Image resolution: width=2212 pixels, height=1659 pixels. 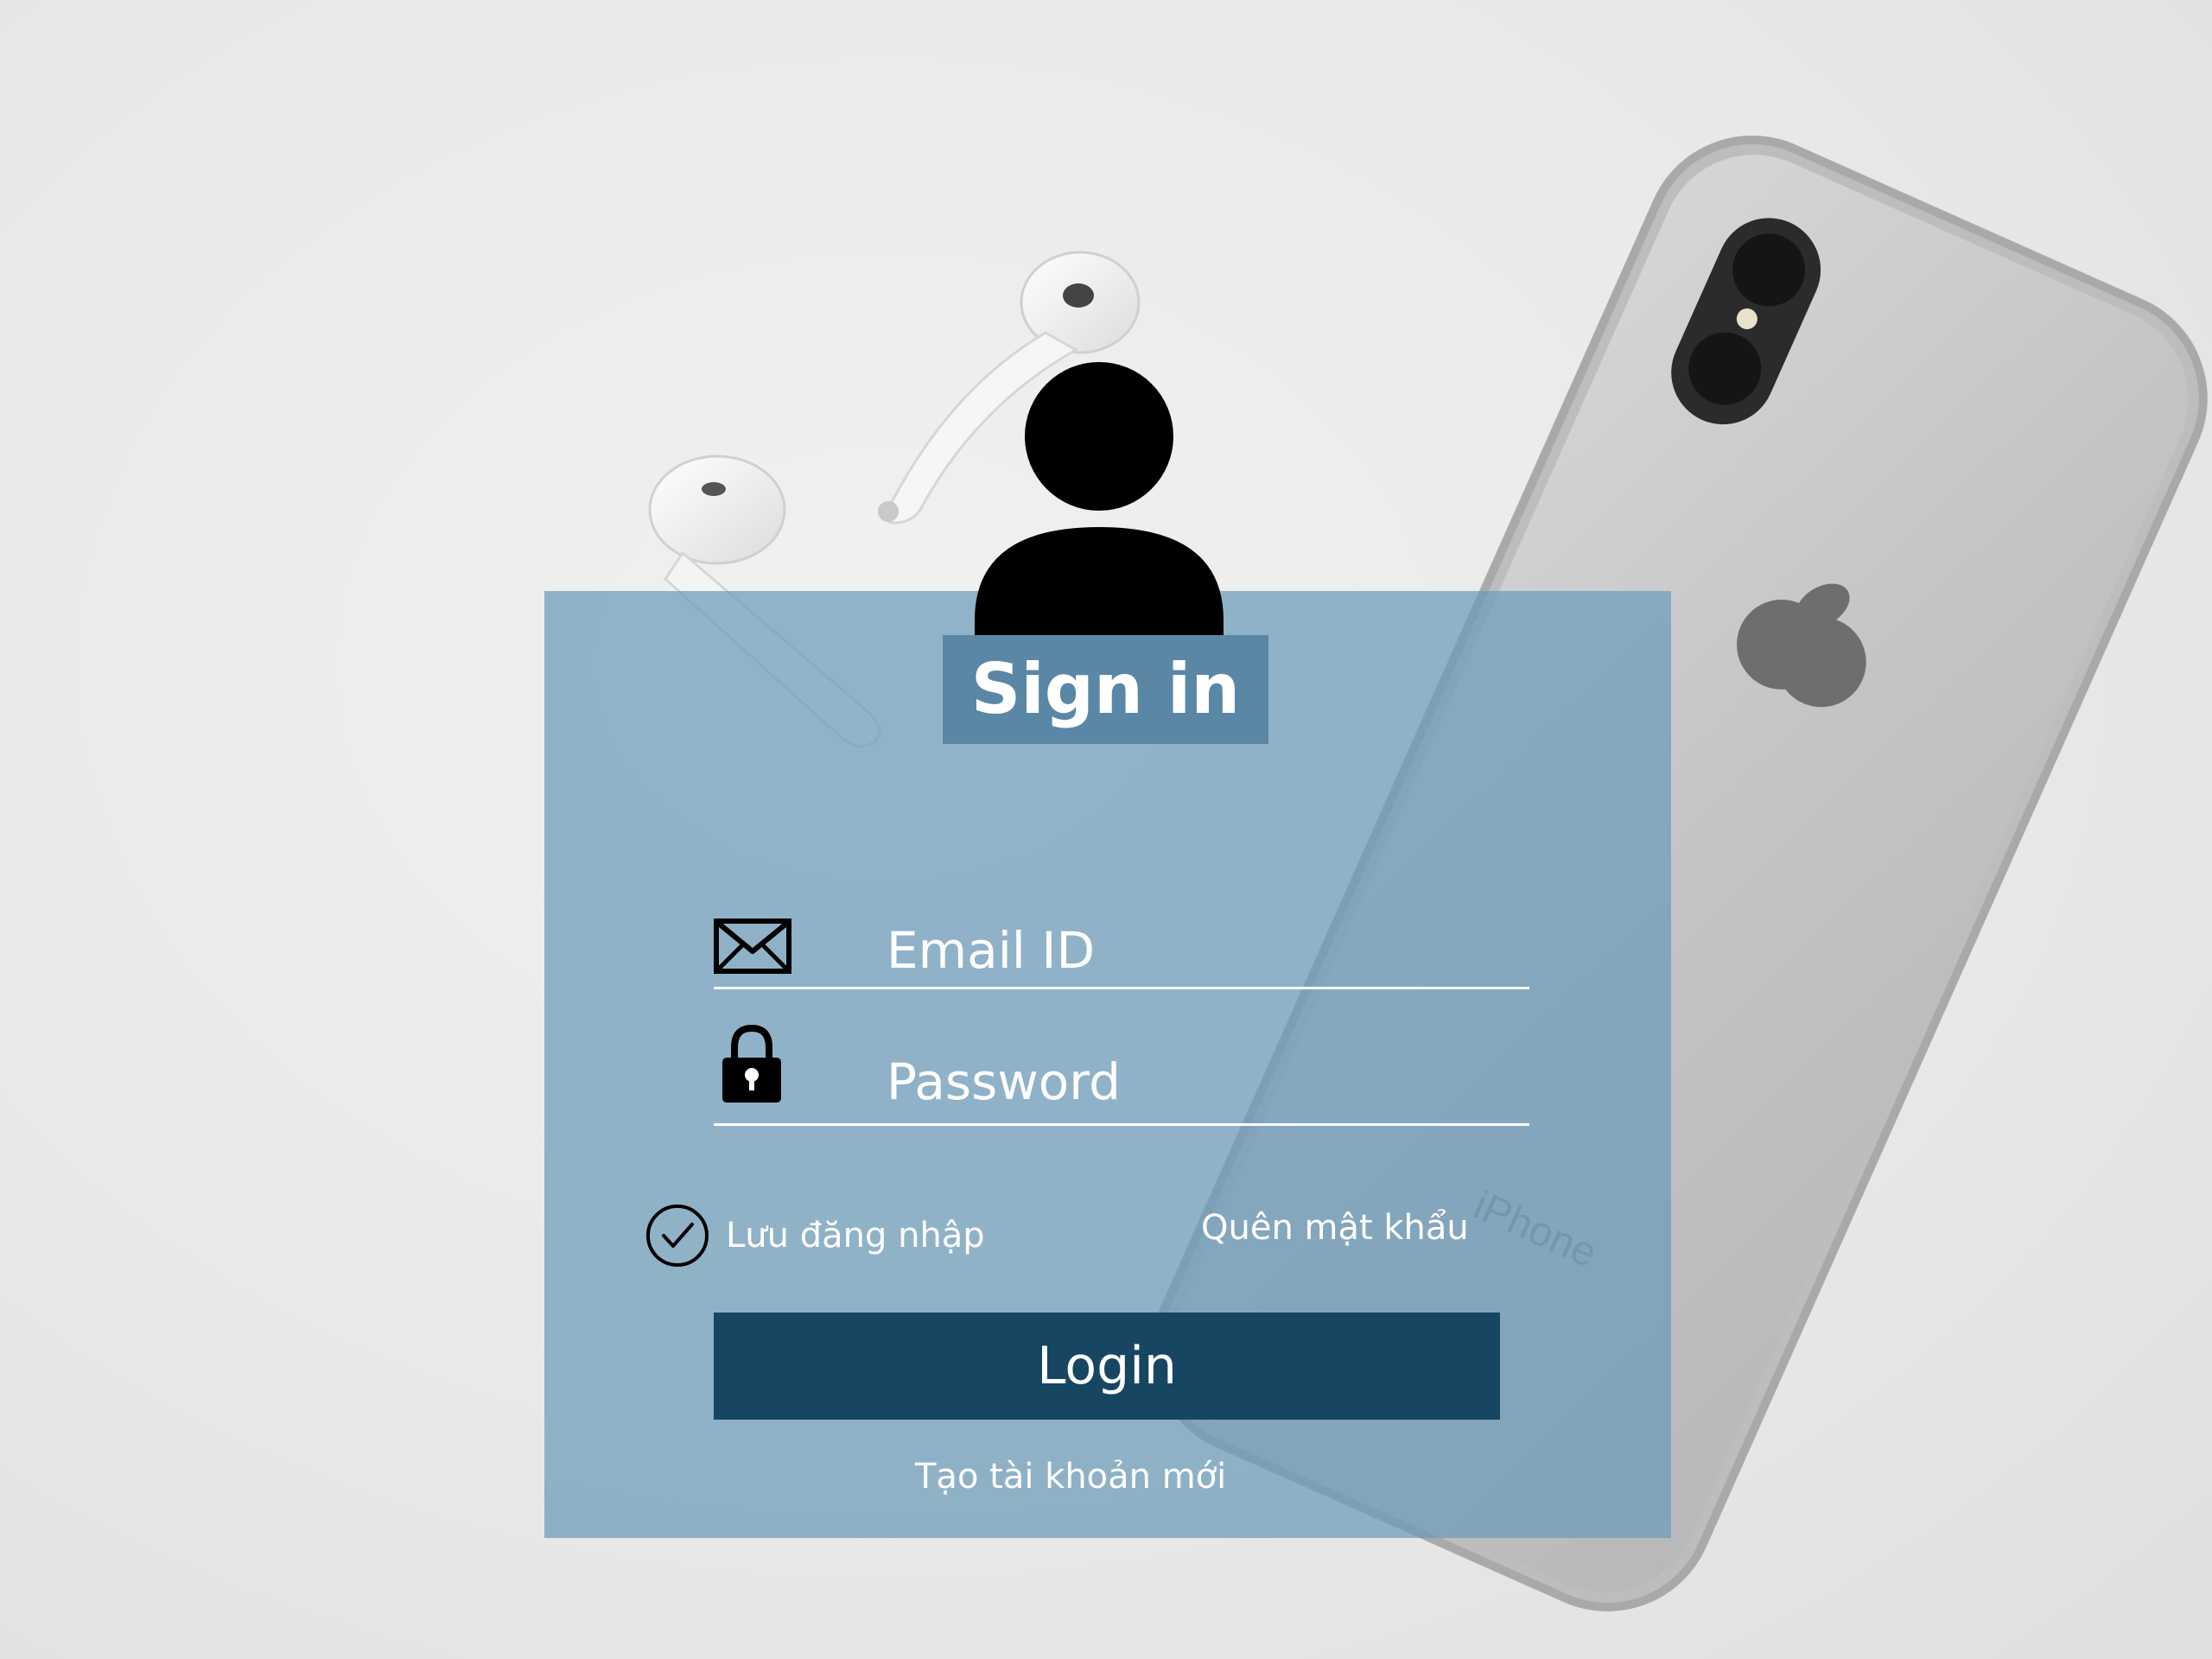 I want to click on envelope-icon, so click(x=752, y=946).